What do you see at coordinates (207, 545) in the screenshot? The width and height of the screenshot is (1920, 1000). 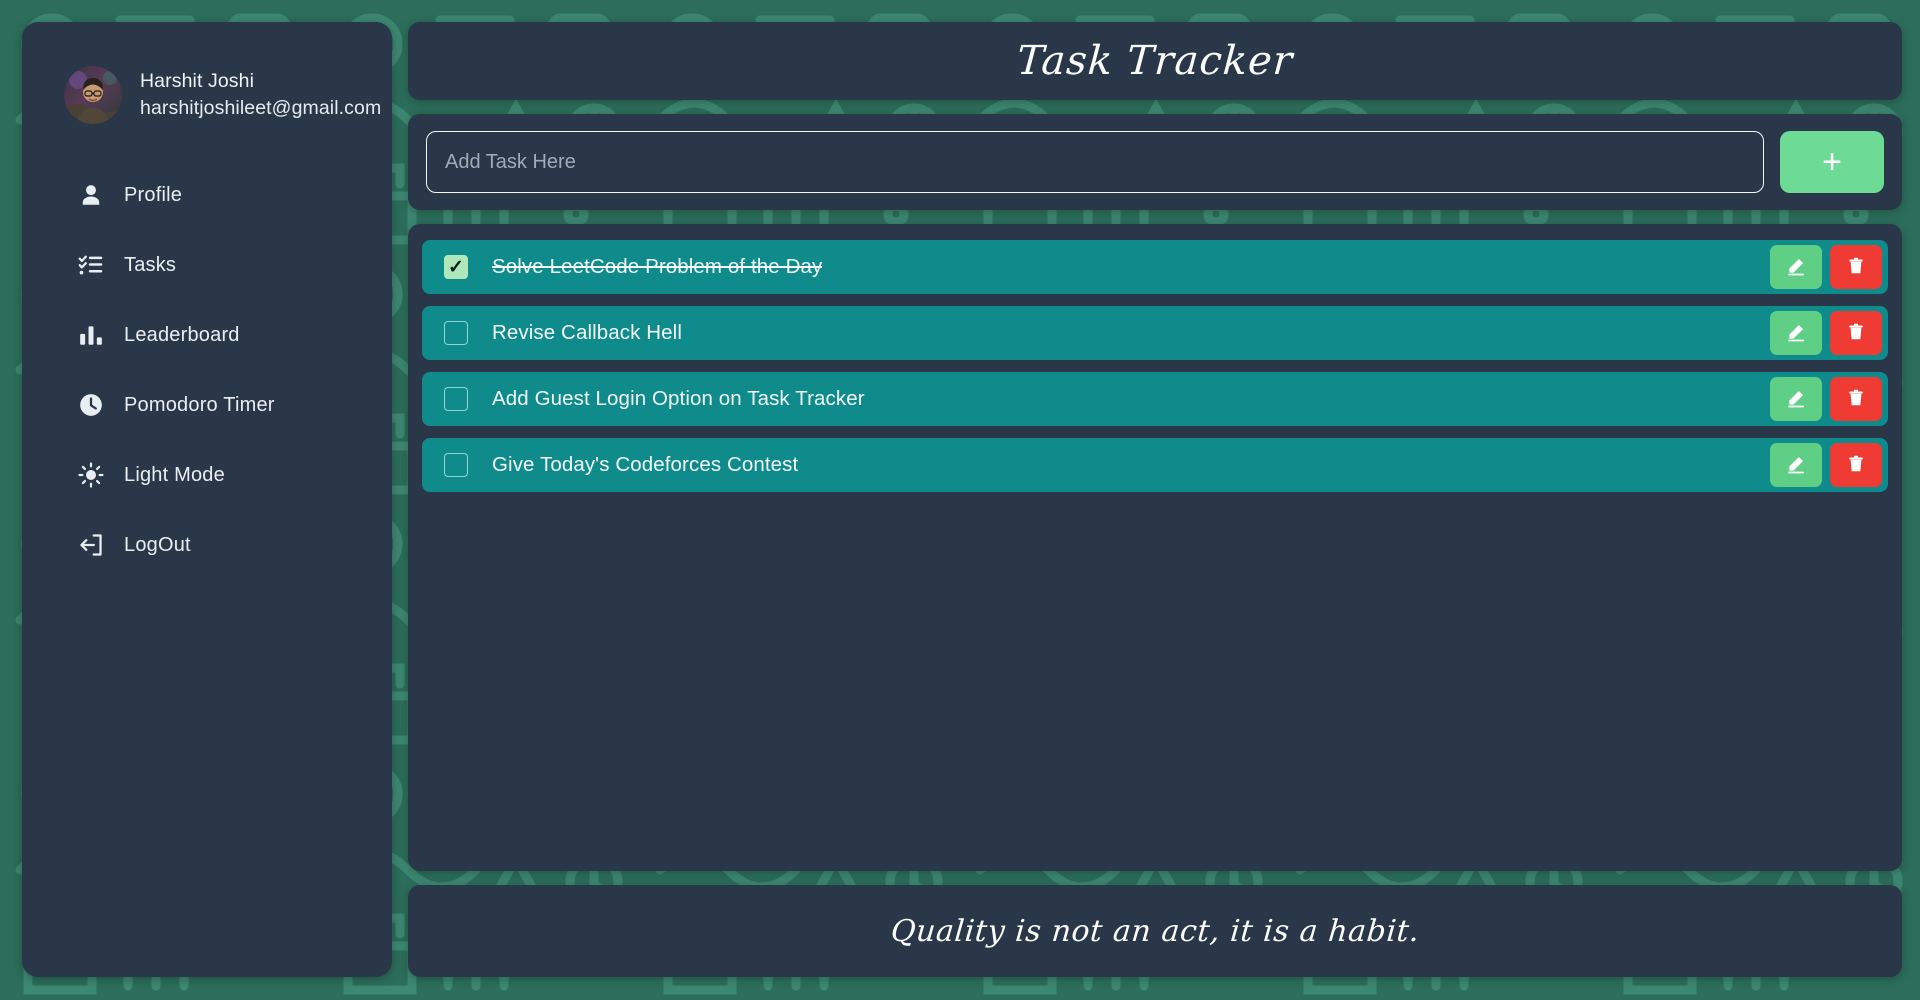 I see `sidebar-item-logout: LogOut` at bounding box center [207, 545].